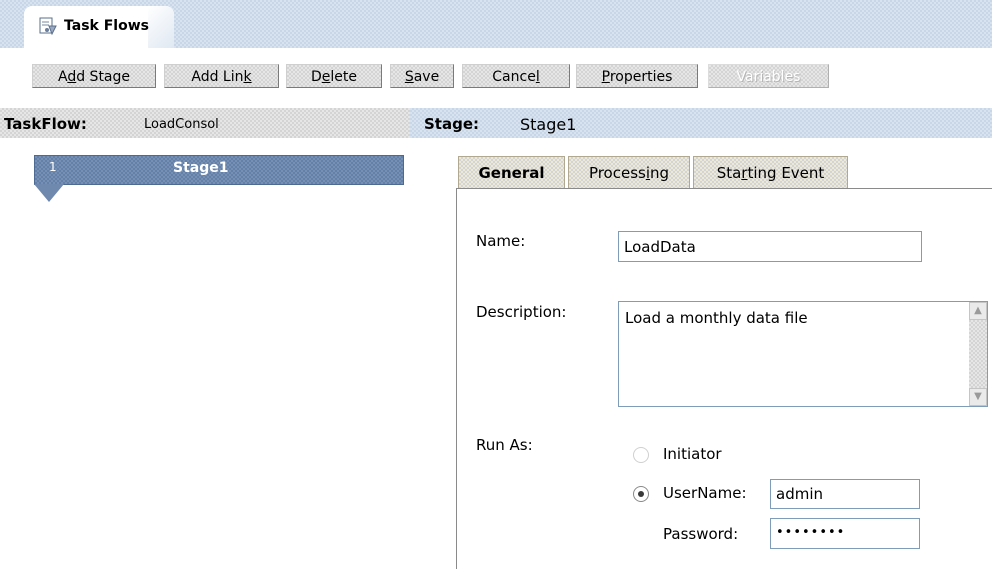 The width and height of the screenshot is (992, 569). I want to click on run-as-label: Run As:, so click(504, 445).